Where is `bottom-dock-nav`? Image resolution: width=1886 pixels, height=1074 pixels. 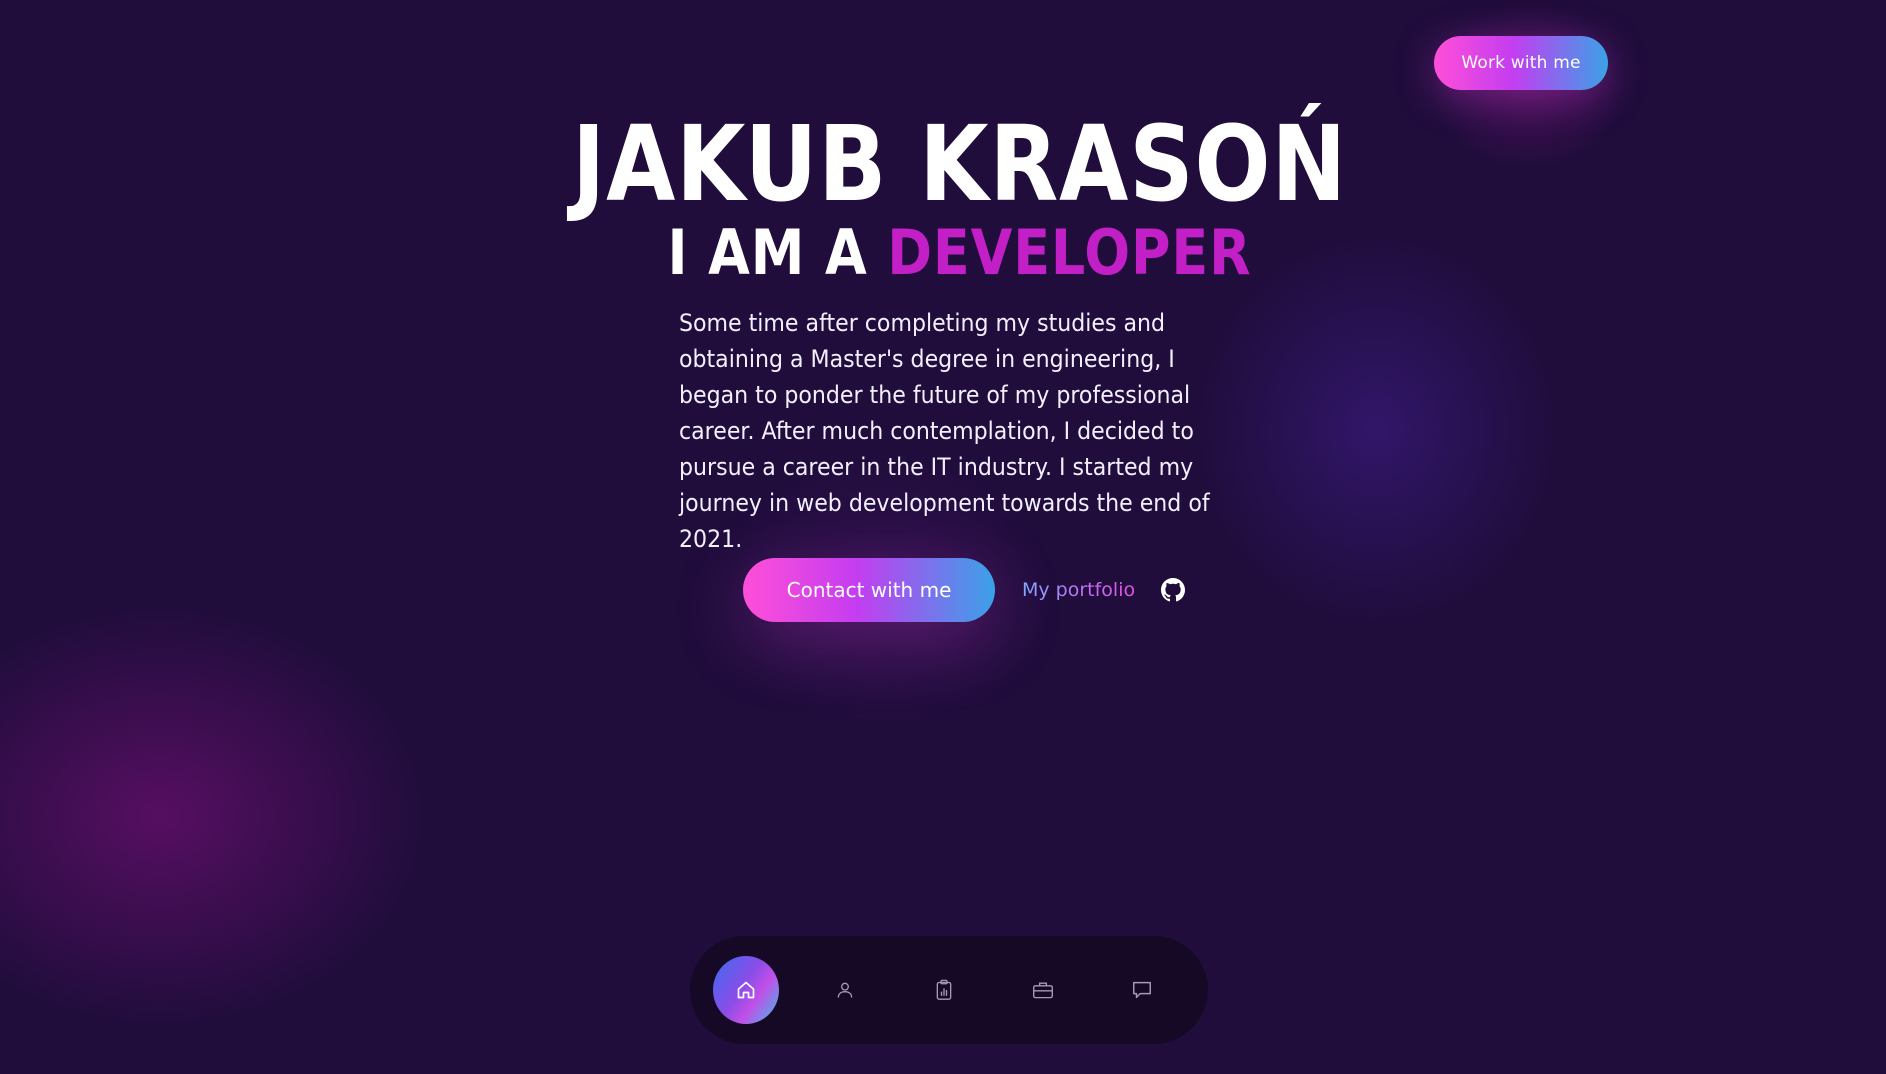
bottom-dock-nav is located at coordinates (949, 990).